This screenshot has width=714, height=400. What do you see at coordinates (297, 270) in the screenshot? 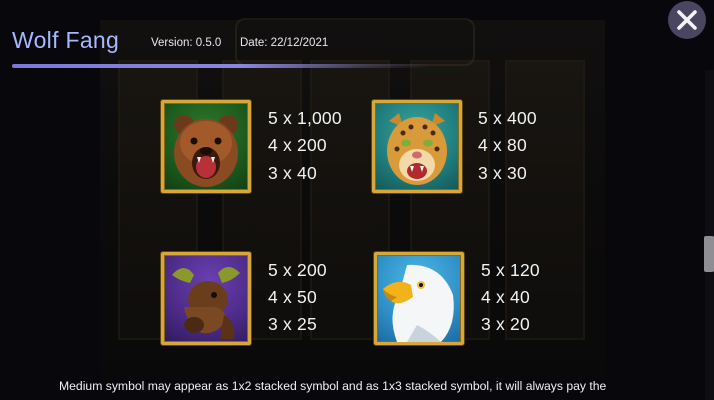
I see `moose-payout-5: 5 x 200` at bounding box center [297, 270].